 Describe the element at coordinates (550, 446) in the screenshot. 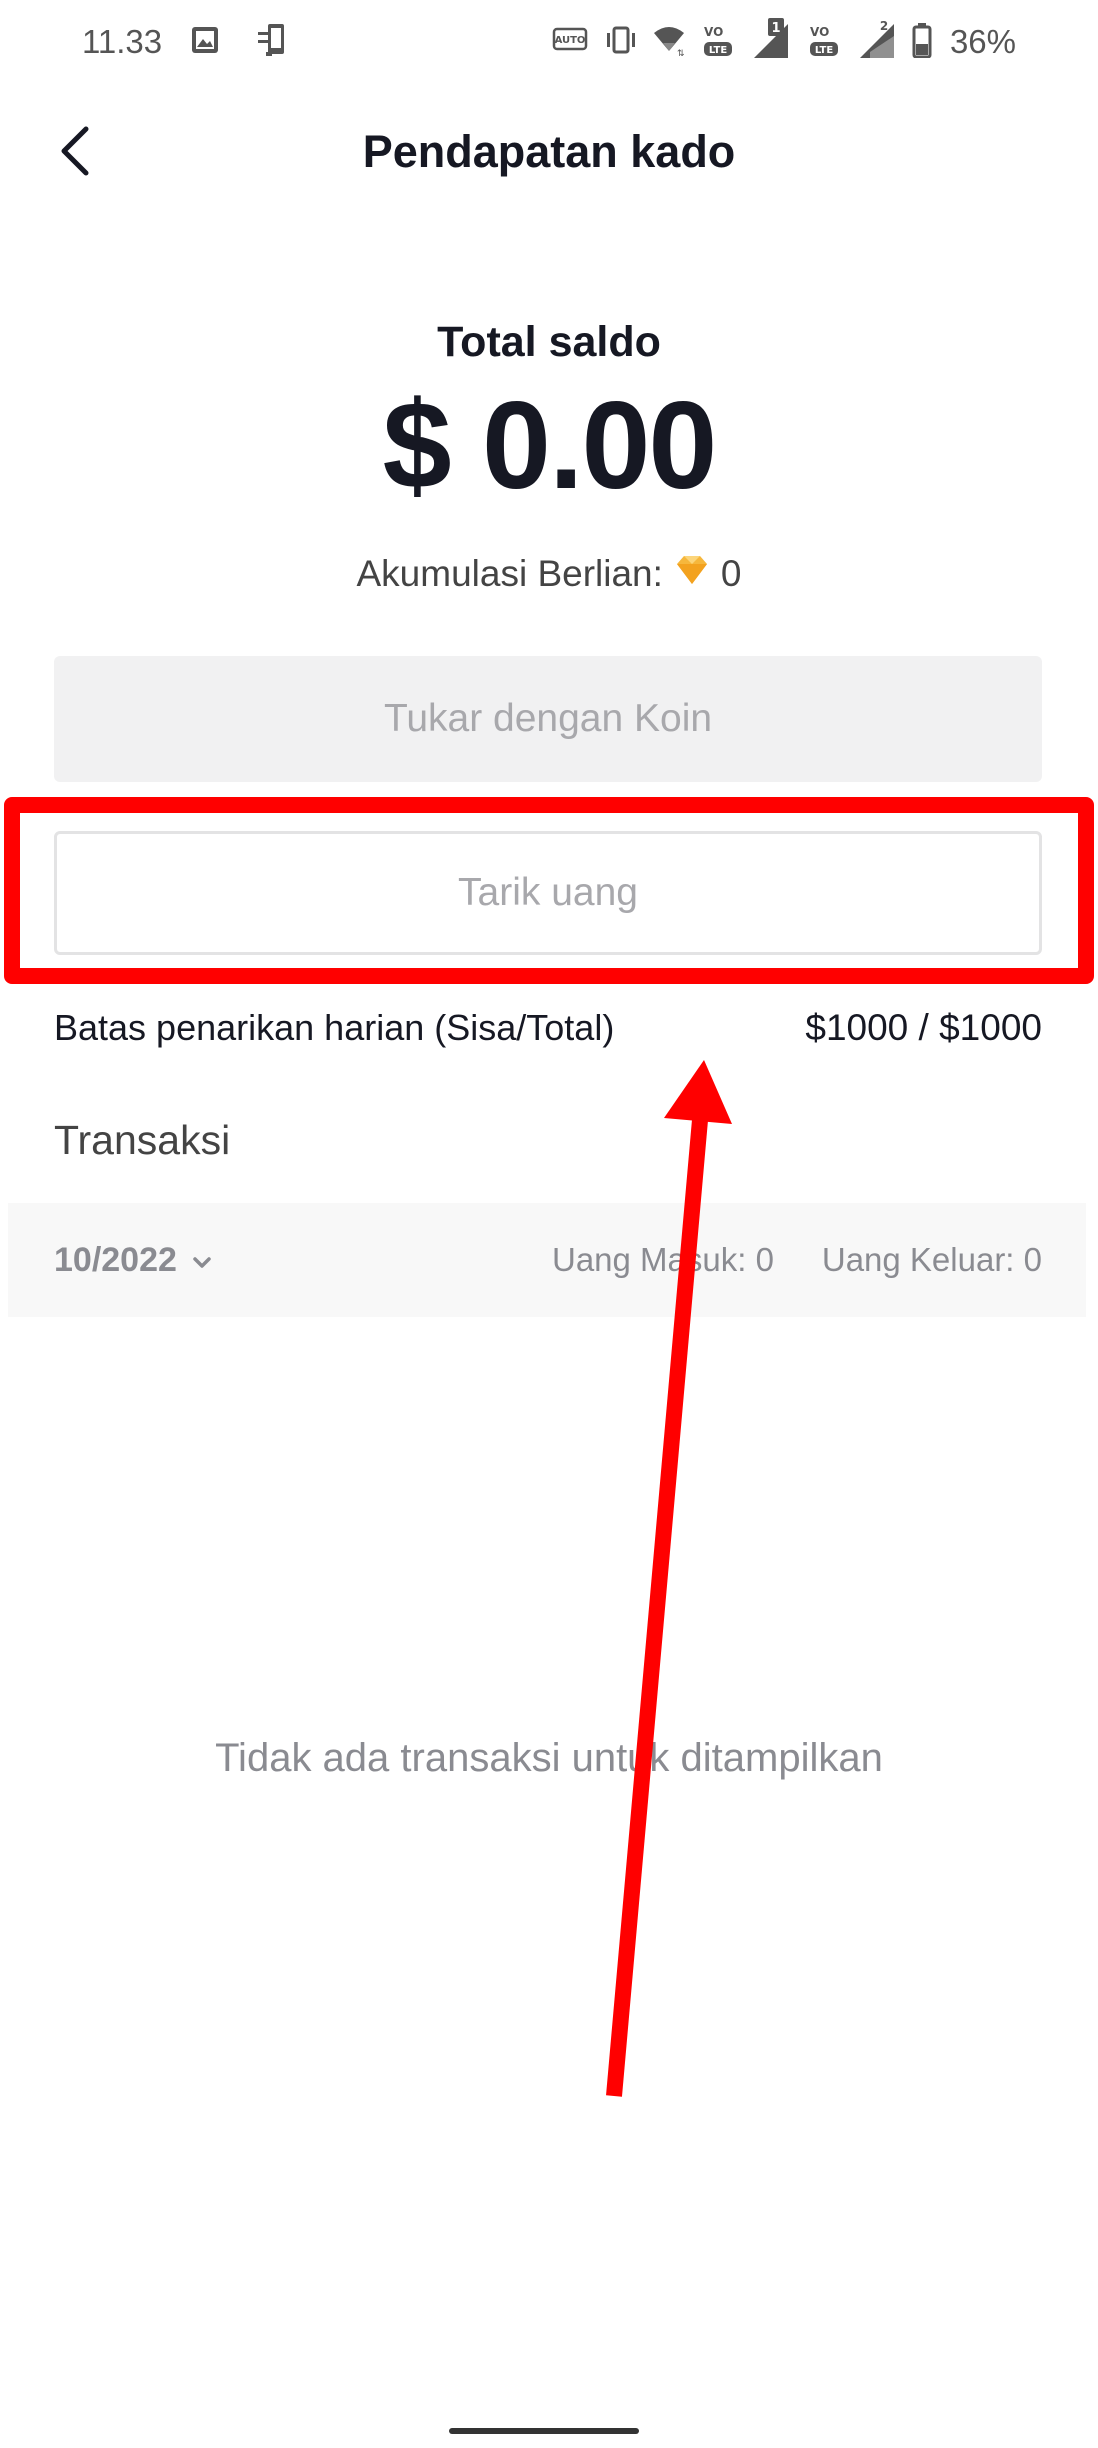

I see `balance-amount: $ 0.00` at that location.